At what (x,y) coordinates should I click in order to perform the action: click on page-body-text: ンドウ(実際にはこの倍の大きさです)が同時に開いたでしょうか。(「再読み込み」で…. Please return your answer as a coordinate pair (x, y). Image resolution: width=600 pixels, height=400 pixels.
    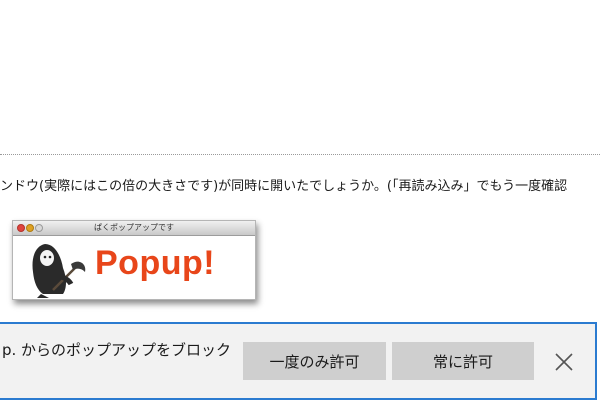
    Looking at the image, I should click on (284, 186).